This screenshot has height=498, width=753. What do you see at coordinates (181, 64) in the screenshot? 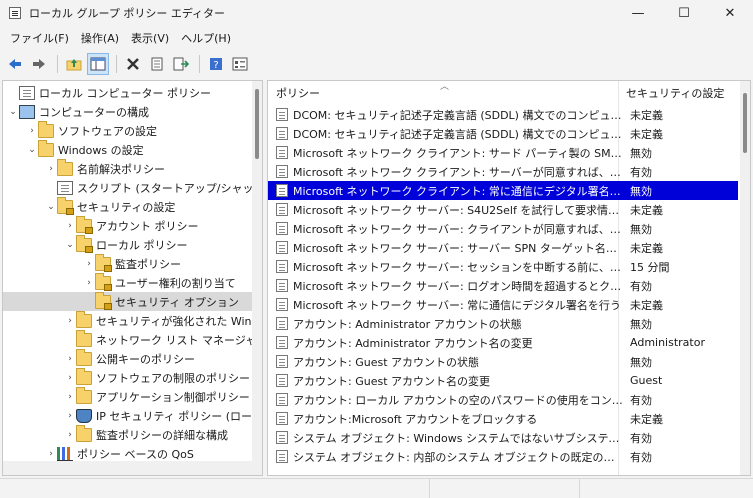
I see `export-list-icon` at bounding box center [181, 64].